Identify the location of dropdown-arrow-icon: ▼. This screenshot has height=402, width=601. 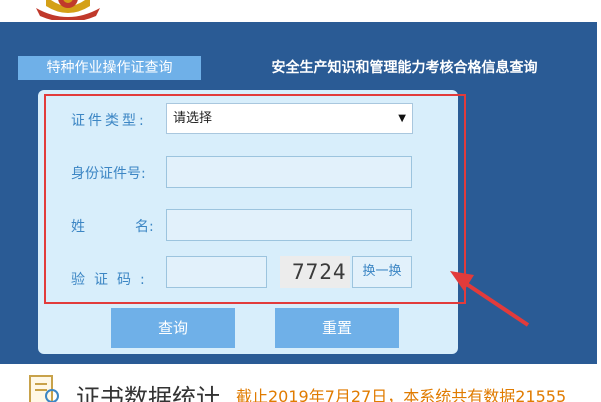
(402, 118).